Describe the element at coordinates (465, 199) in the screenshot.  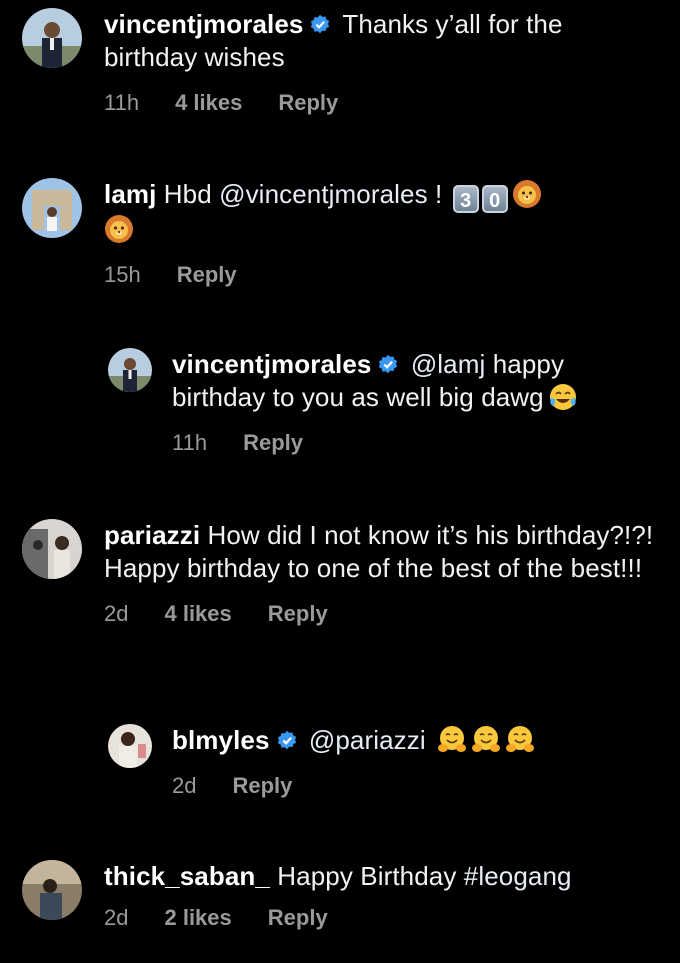
I see `keycap-3-emoji: 3` at that location.